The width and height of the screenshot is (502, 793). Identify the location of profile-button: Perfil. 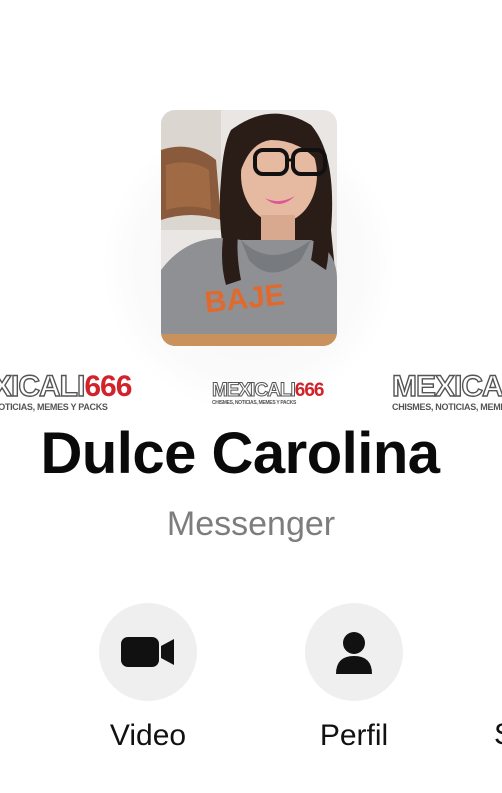
(354, 678).